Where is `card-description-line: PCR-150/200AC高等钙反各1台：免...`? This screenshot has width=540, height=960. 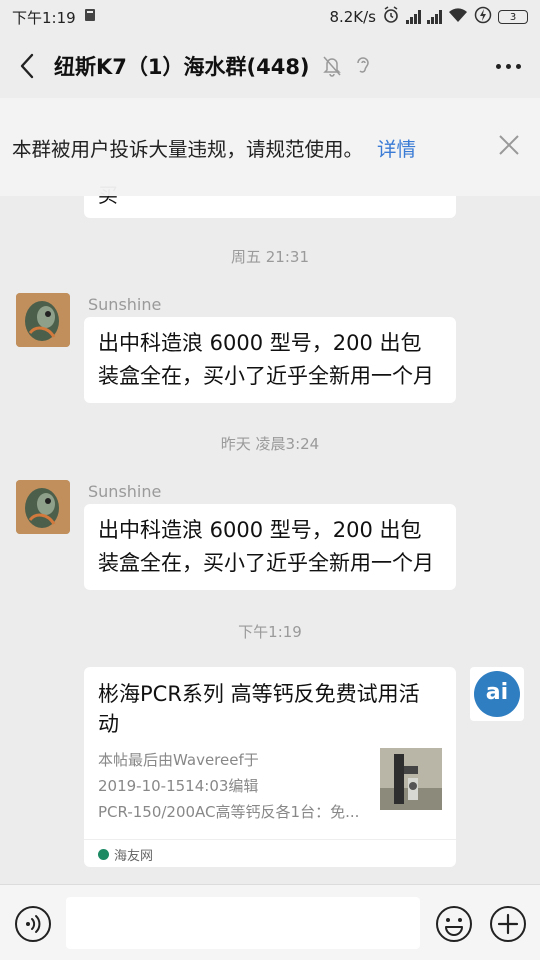 card-description-line: PCR-150/200AC高等钙反各1台：免... is located at coordinates (229, 812).